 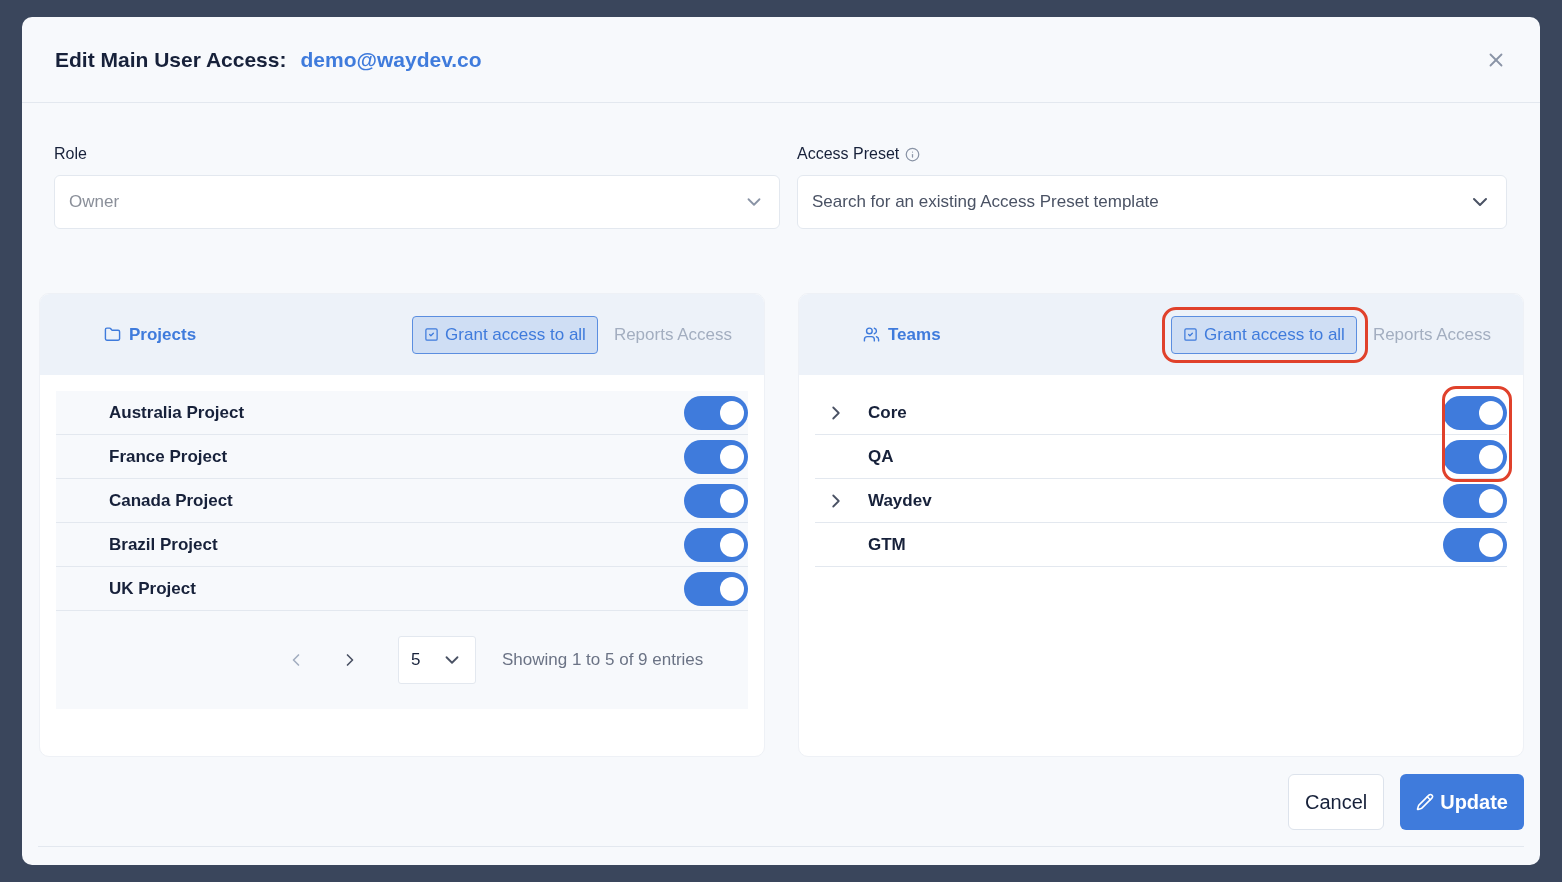 What do you see at coordinates (914, 334) in the screenshot?
I see `panel-title: Teams` at bounding box center [914, 334].